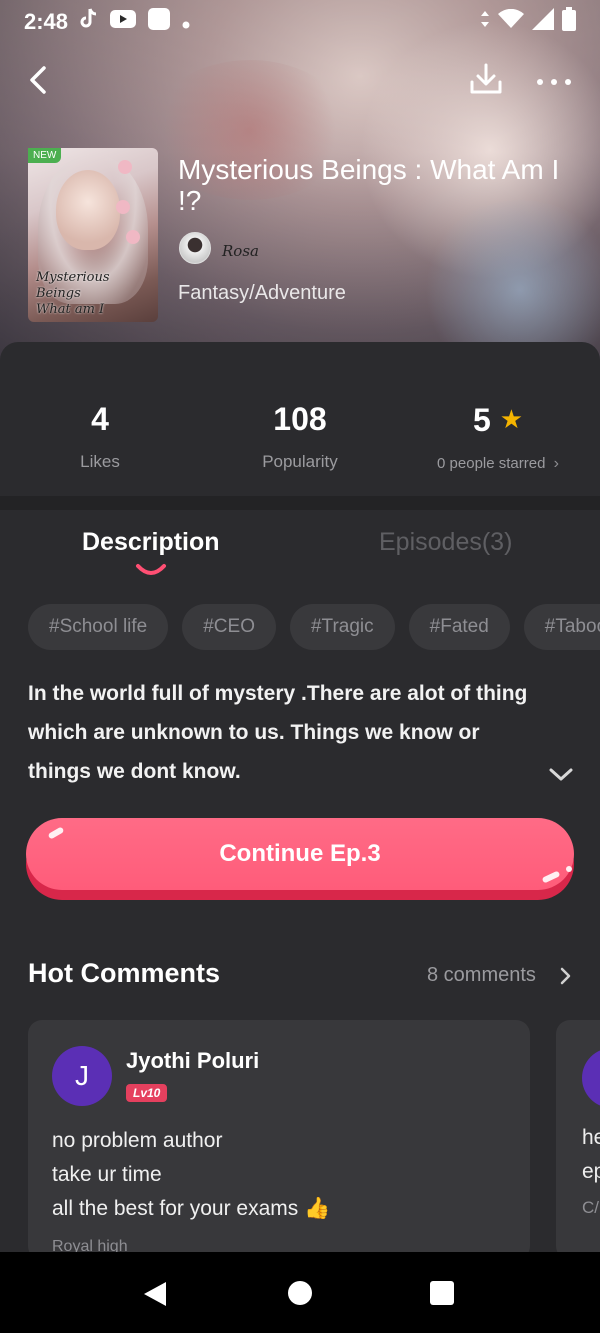 The height and width of the screenshot is (1333, 600). Describe the element at coordinates (300, 503) in the screenshot. I see `section-divider` at that location.